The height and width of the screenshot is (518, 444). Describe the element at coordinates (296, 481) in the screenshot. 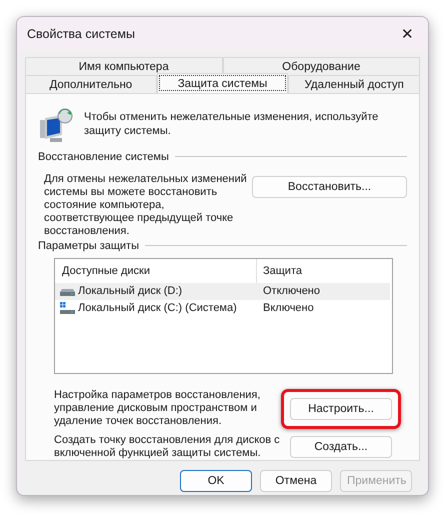

I see `dialog-button: Отмена` at that location.